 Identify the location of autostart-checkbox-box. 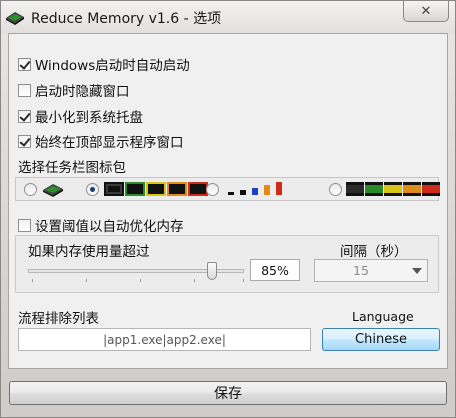
(24, 64).